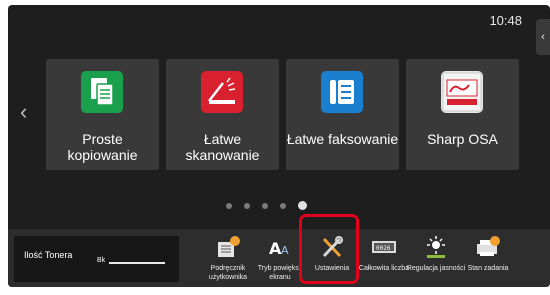 The image size is (550, 295). I want to click on toner-status: Ilość Tonera Bk, so click(96, 259).